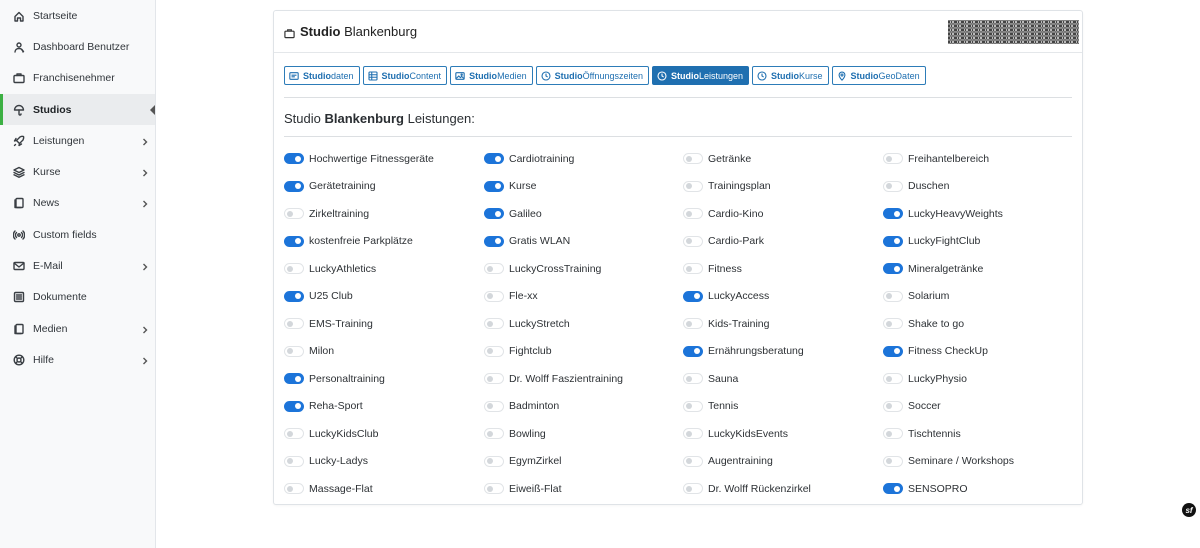 The image size is (1200, 548). Describe the element at coordinates (384, 462) in the screenshot. I see `service-option-lucky-ladys: Lucky-Ladys` at that location.